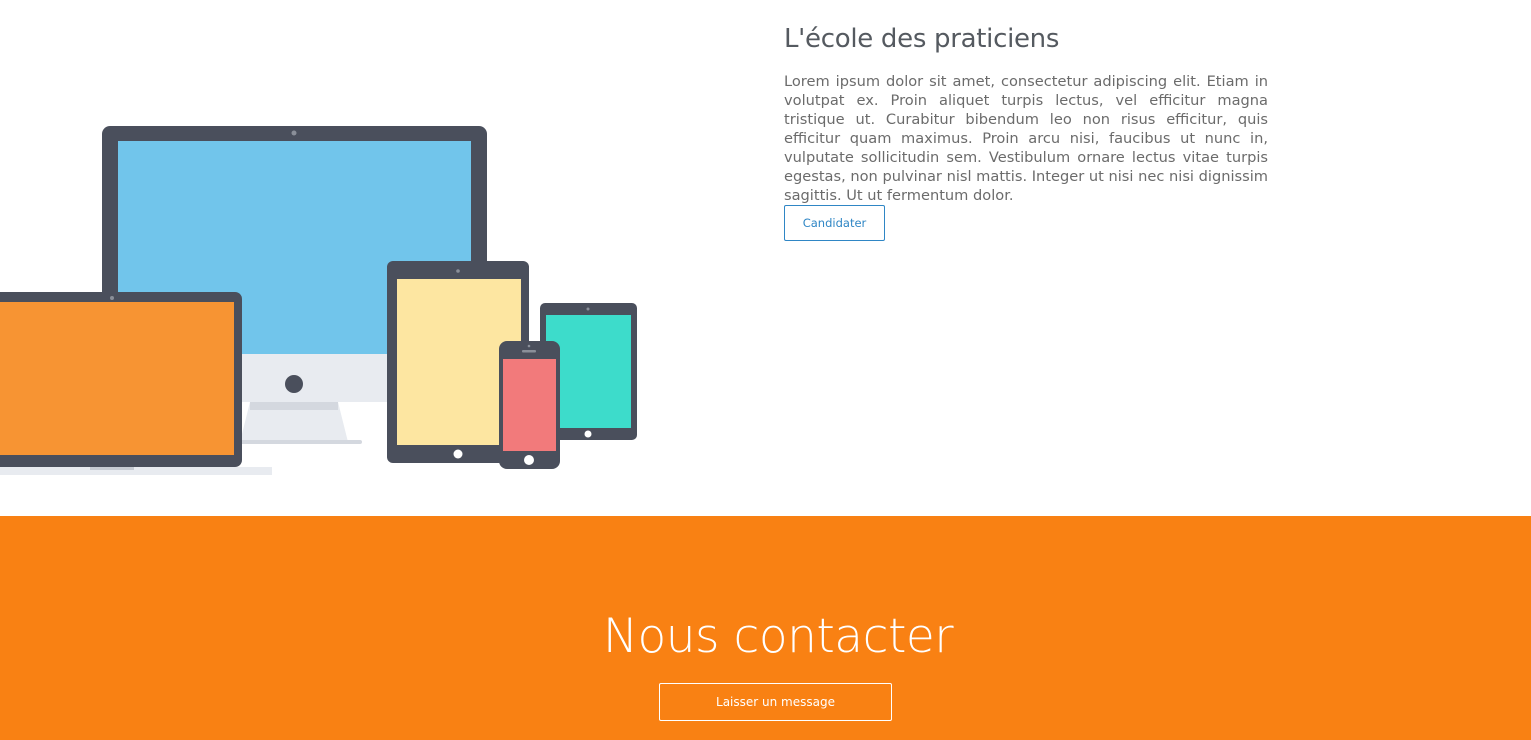  Describe the element at coordinates (775, 702) in the screenshot. I see `leave-message-button: Laisser un message` at that location.